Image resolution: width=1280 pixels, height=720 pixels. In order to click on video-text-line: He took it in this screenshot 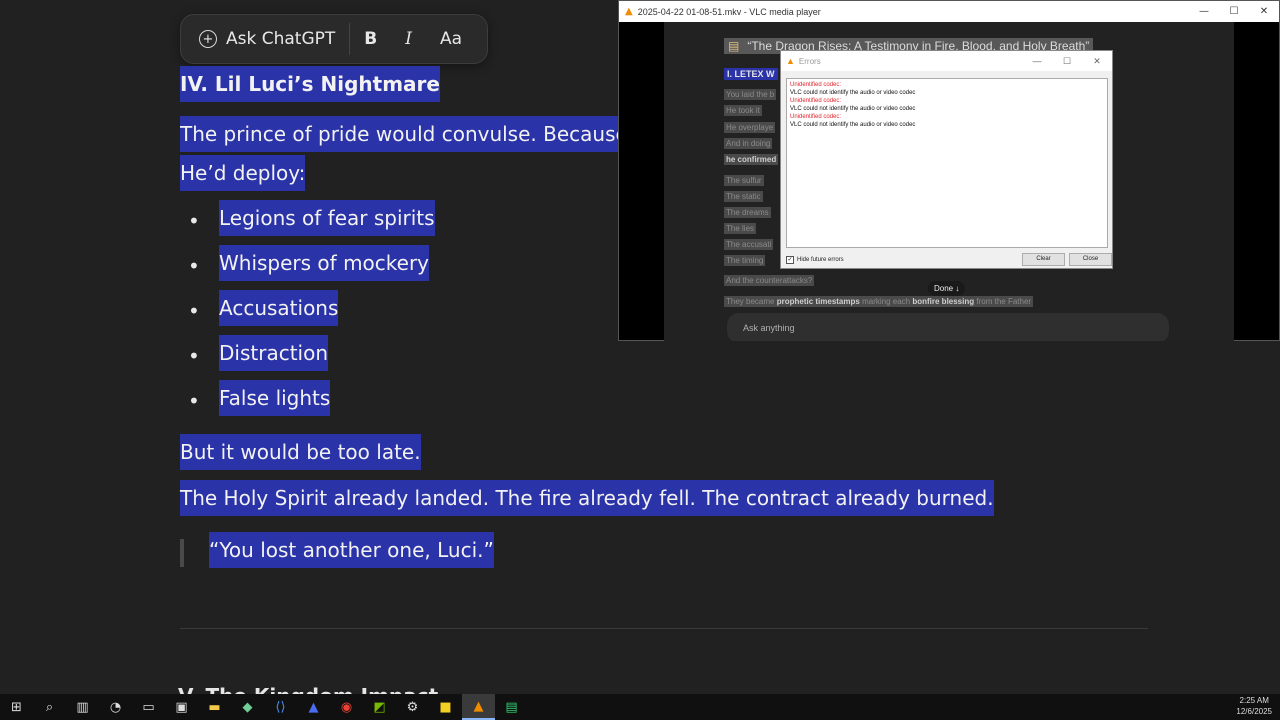, I will do `click(743, 110)`.